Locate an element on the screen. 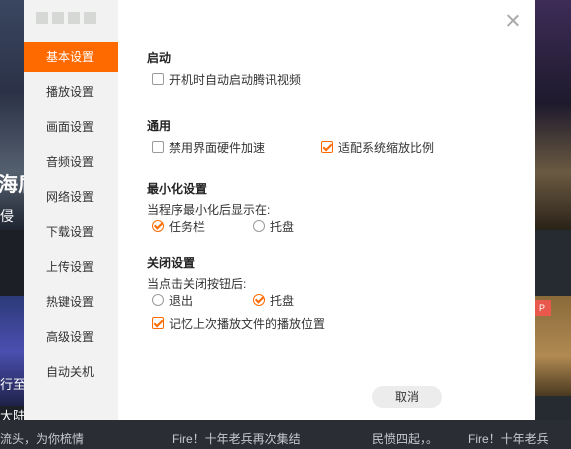 The image size is (571, 449). background-poster-subtitle: 侵 is located at coordinates (7, 216).